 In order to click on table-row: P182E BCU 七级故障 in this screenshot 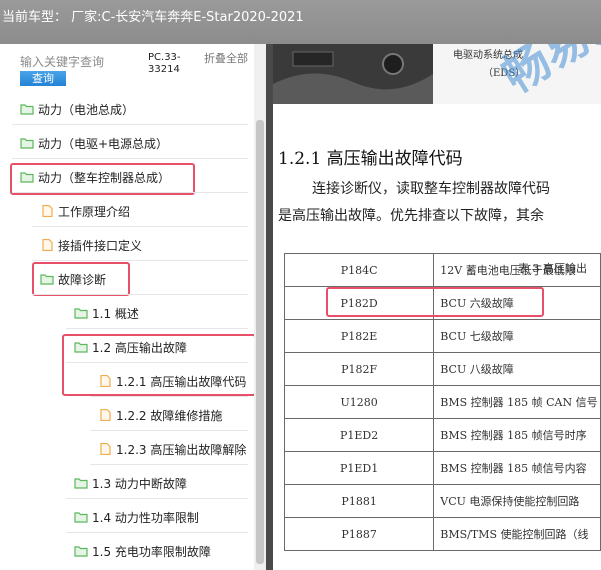, I will do `click(442, 336)`.